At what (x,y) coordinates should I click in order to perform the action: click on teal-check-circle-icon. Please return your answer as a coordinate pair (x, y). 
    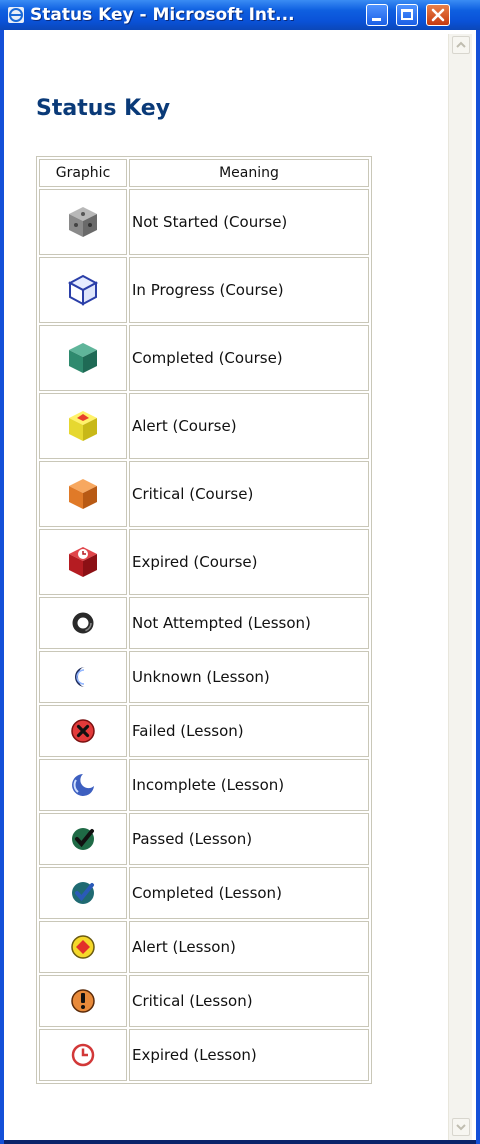
    Looking at the image, I should click on (83, 893).